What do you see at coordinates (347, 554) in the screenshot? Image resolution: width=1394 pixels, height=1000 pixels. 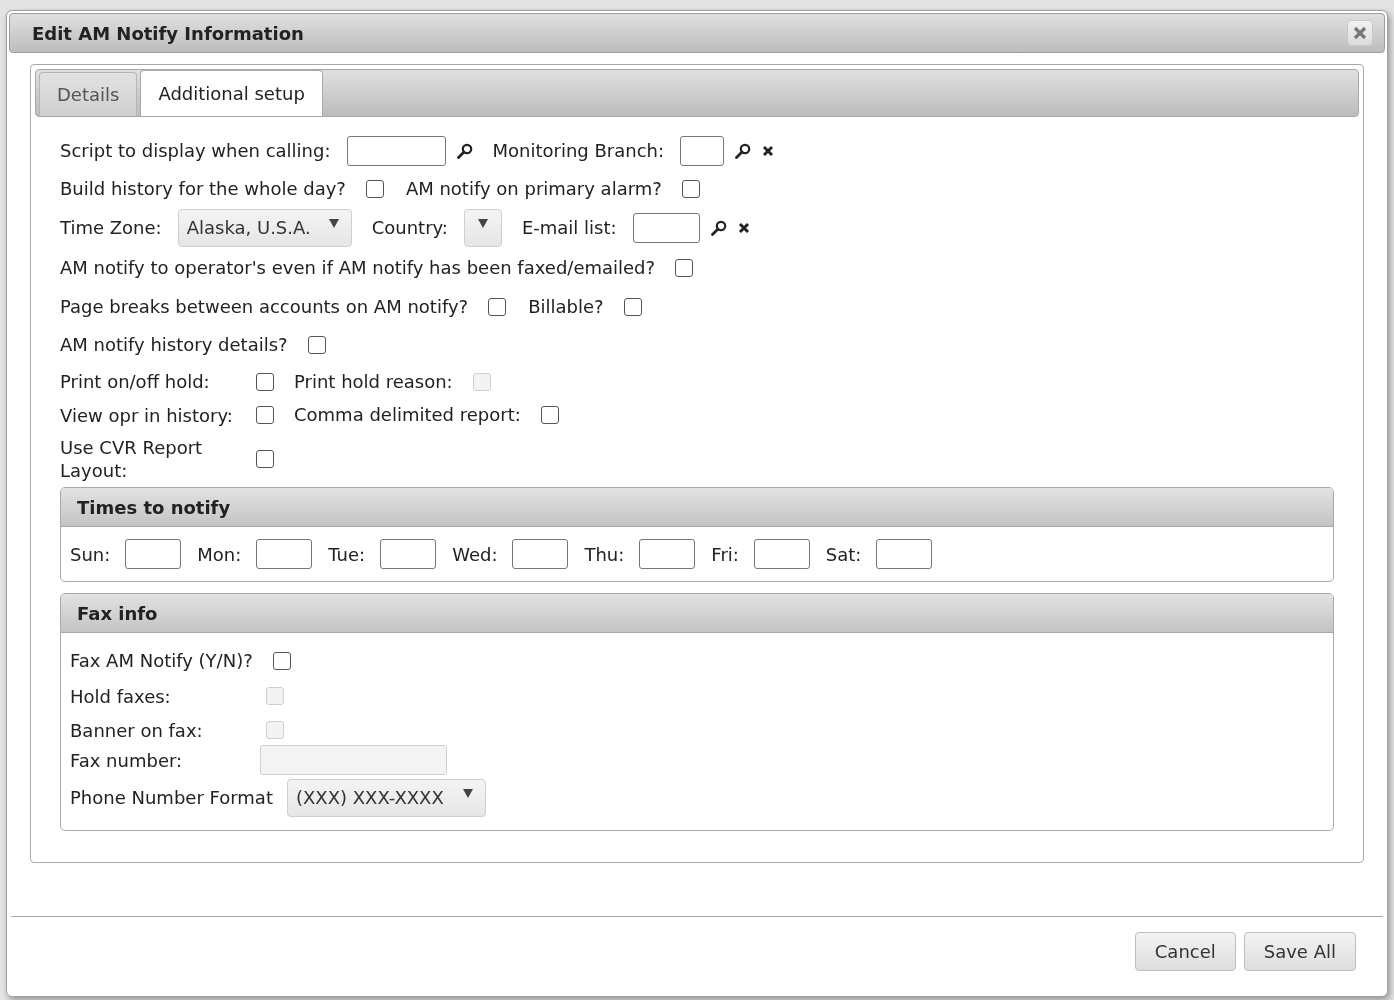 I see `field-label: Tue:` at bounding box center [347, 554].